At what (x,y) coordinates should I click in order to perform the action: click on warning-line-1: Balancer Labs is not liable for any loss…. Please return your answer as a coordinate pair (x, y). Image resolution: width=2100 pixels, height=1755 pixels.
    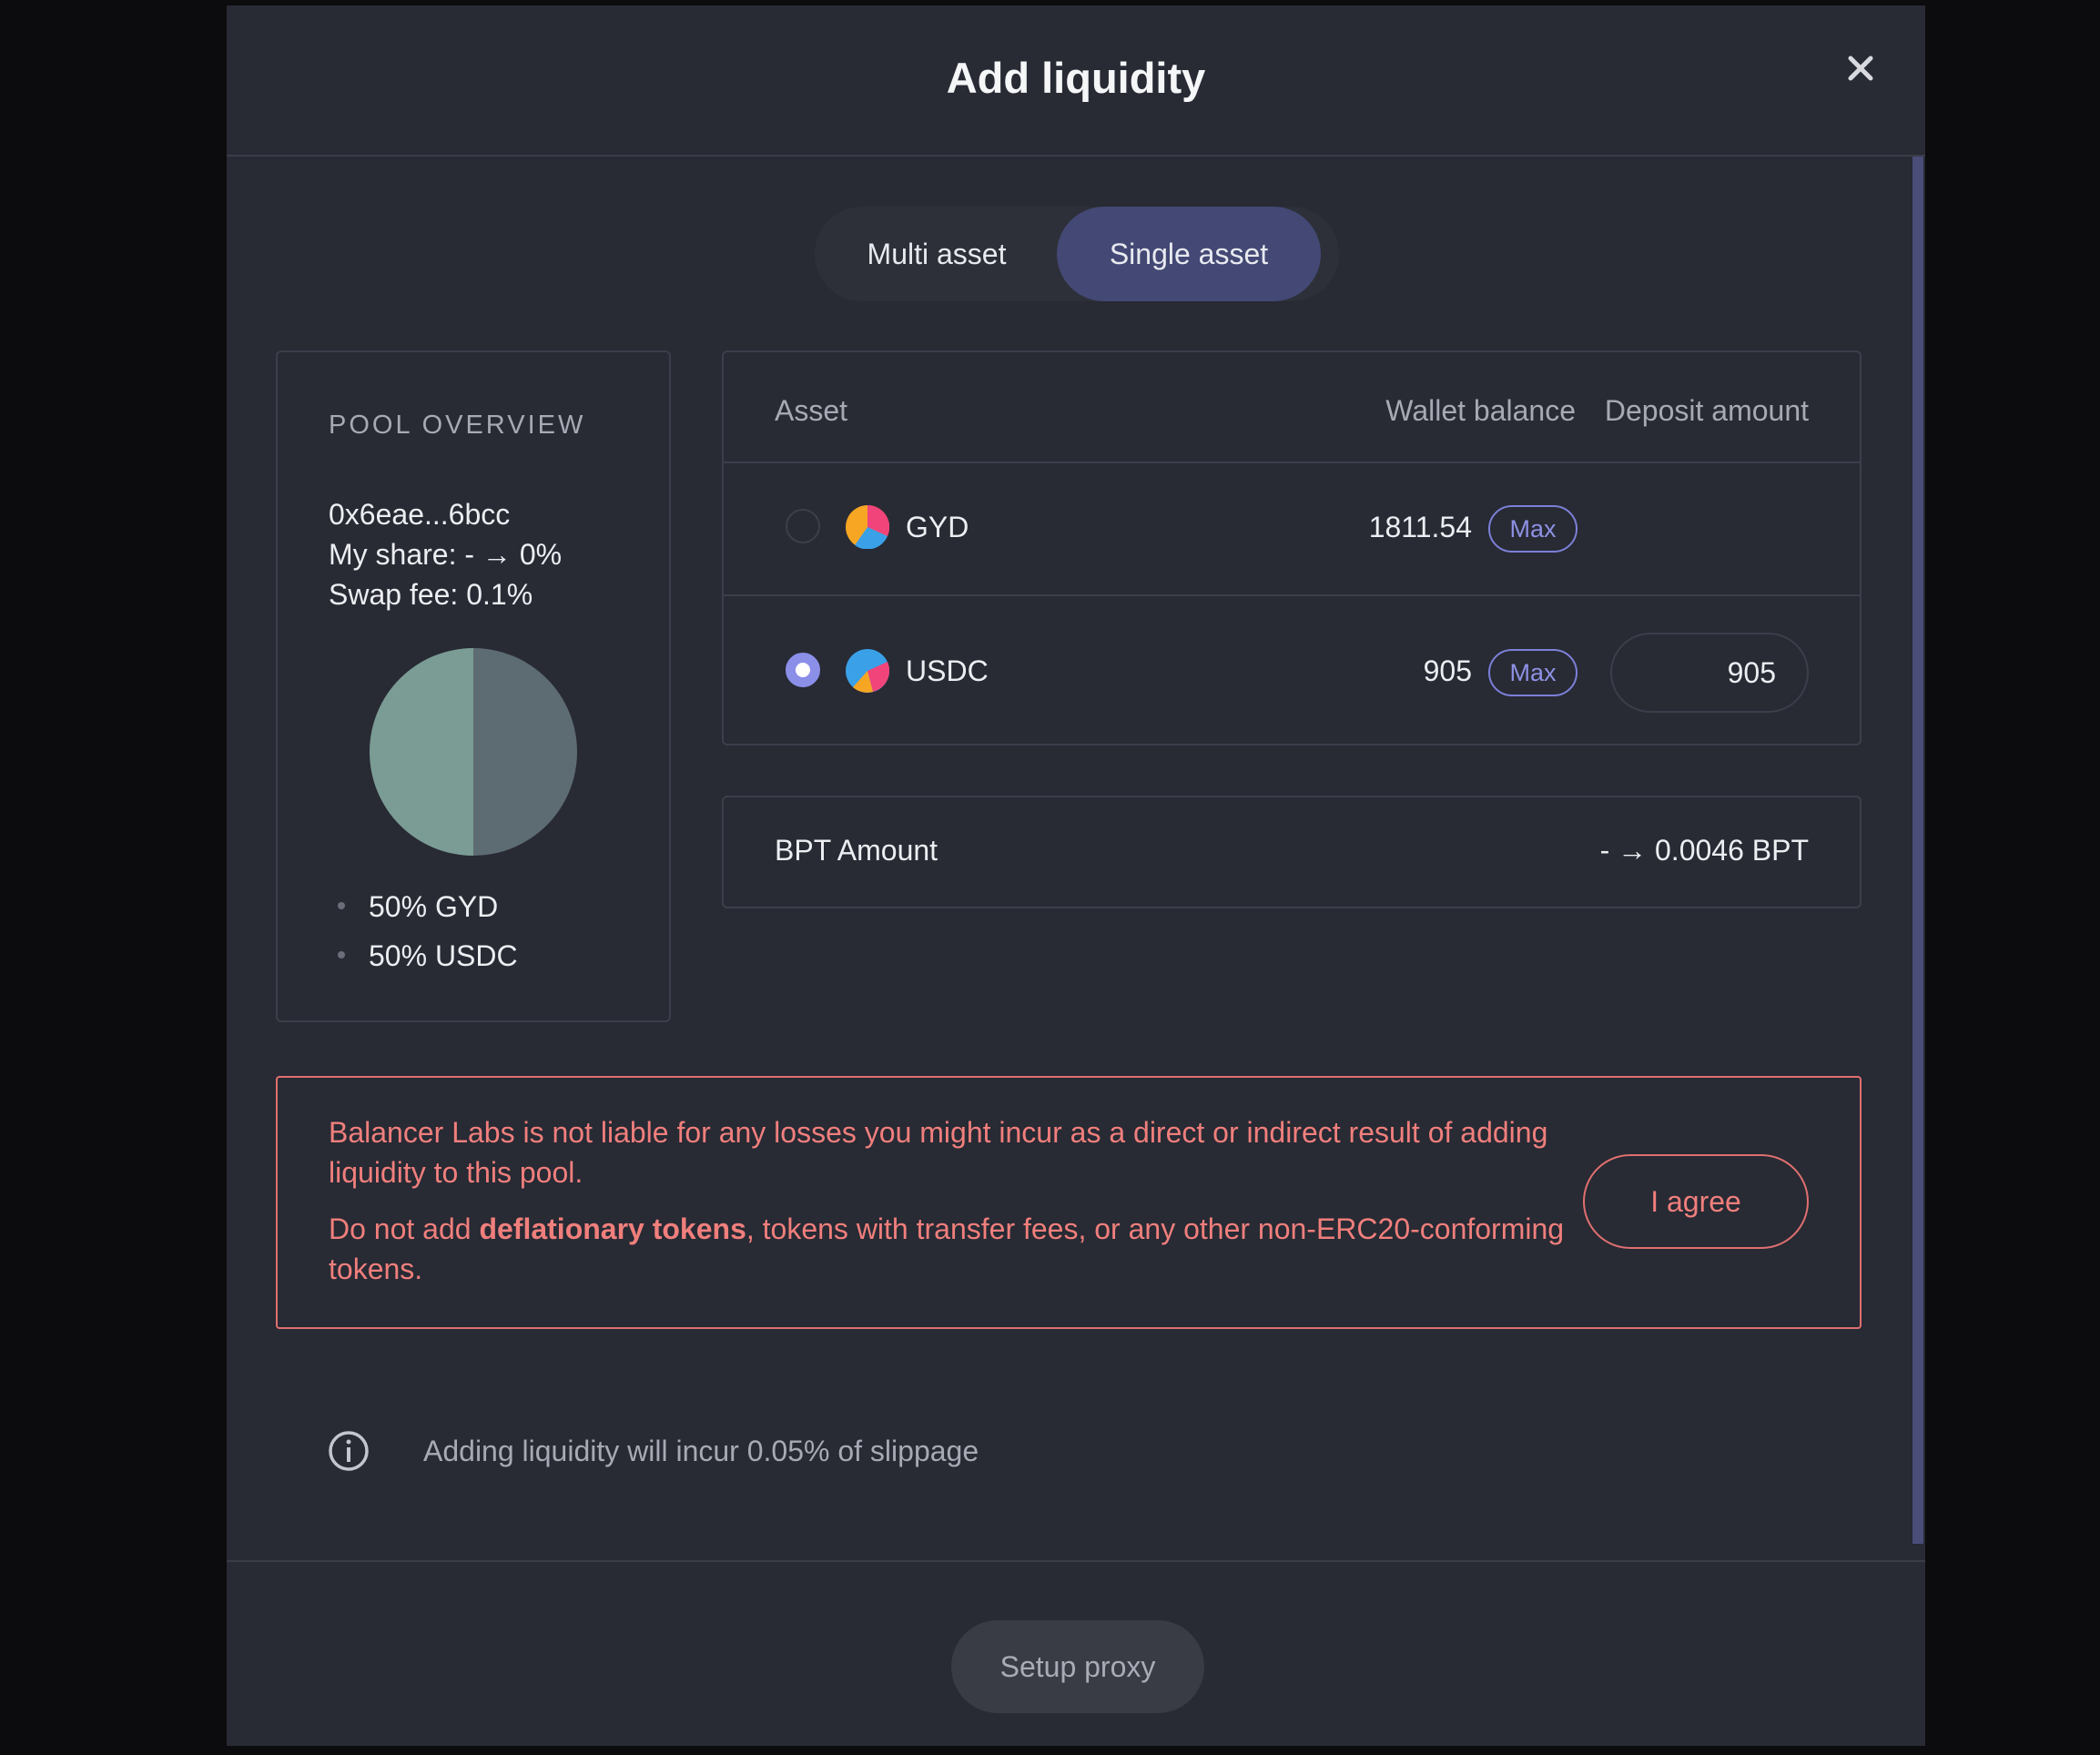
    Looking at the image, I should click on (938, 1152).